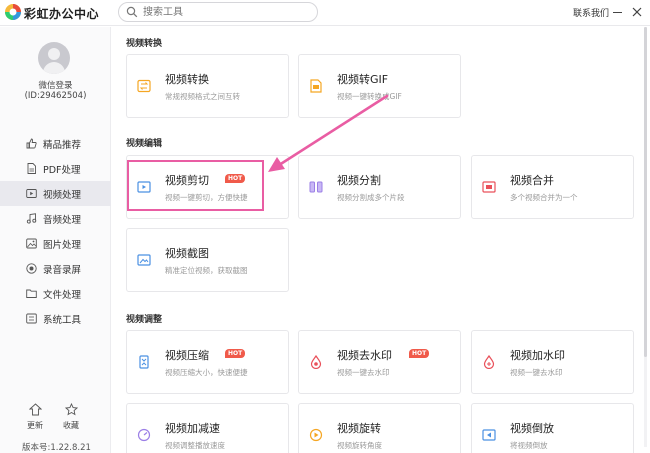 Image resolution: width=650 pixels, height=453 pixels. I want to click on sidebar-item-image: 图片处理, so click(55, 243).